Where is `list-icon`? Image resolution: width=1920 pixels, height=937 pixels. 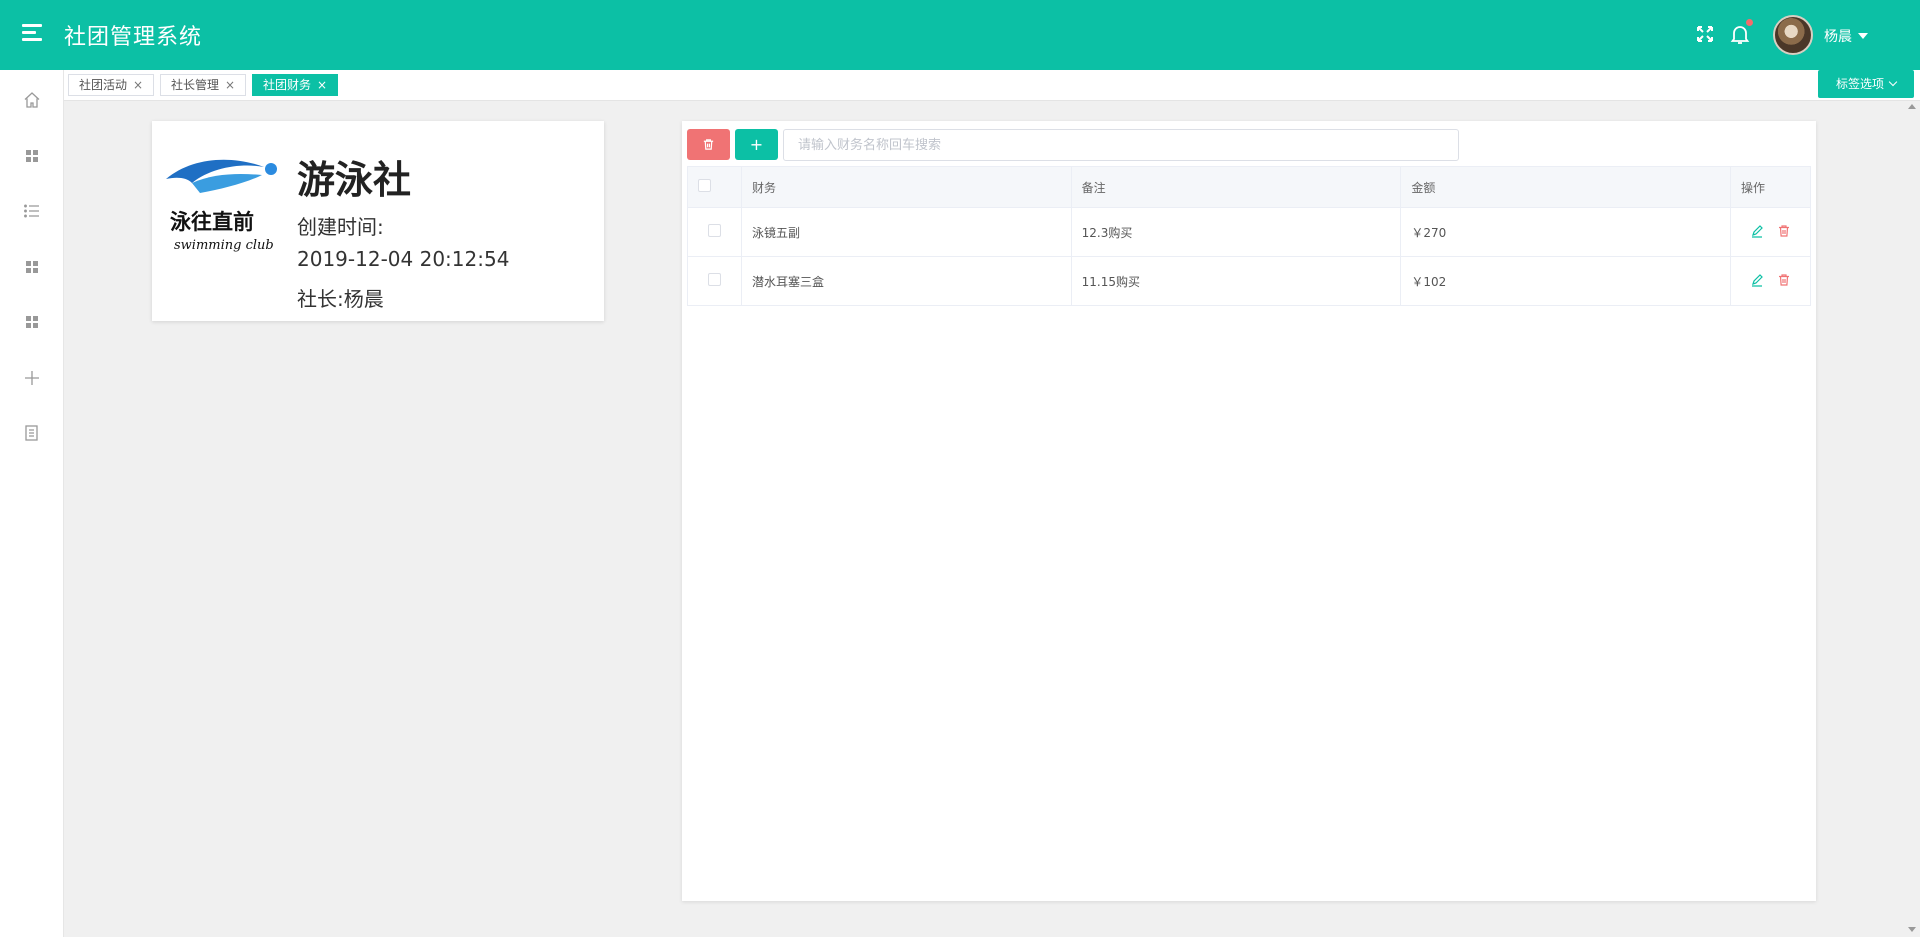 list-icon is located at coordinates (31, 211).